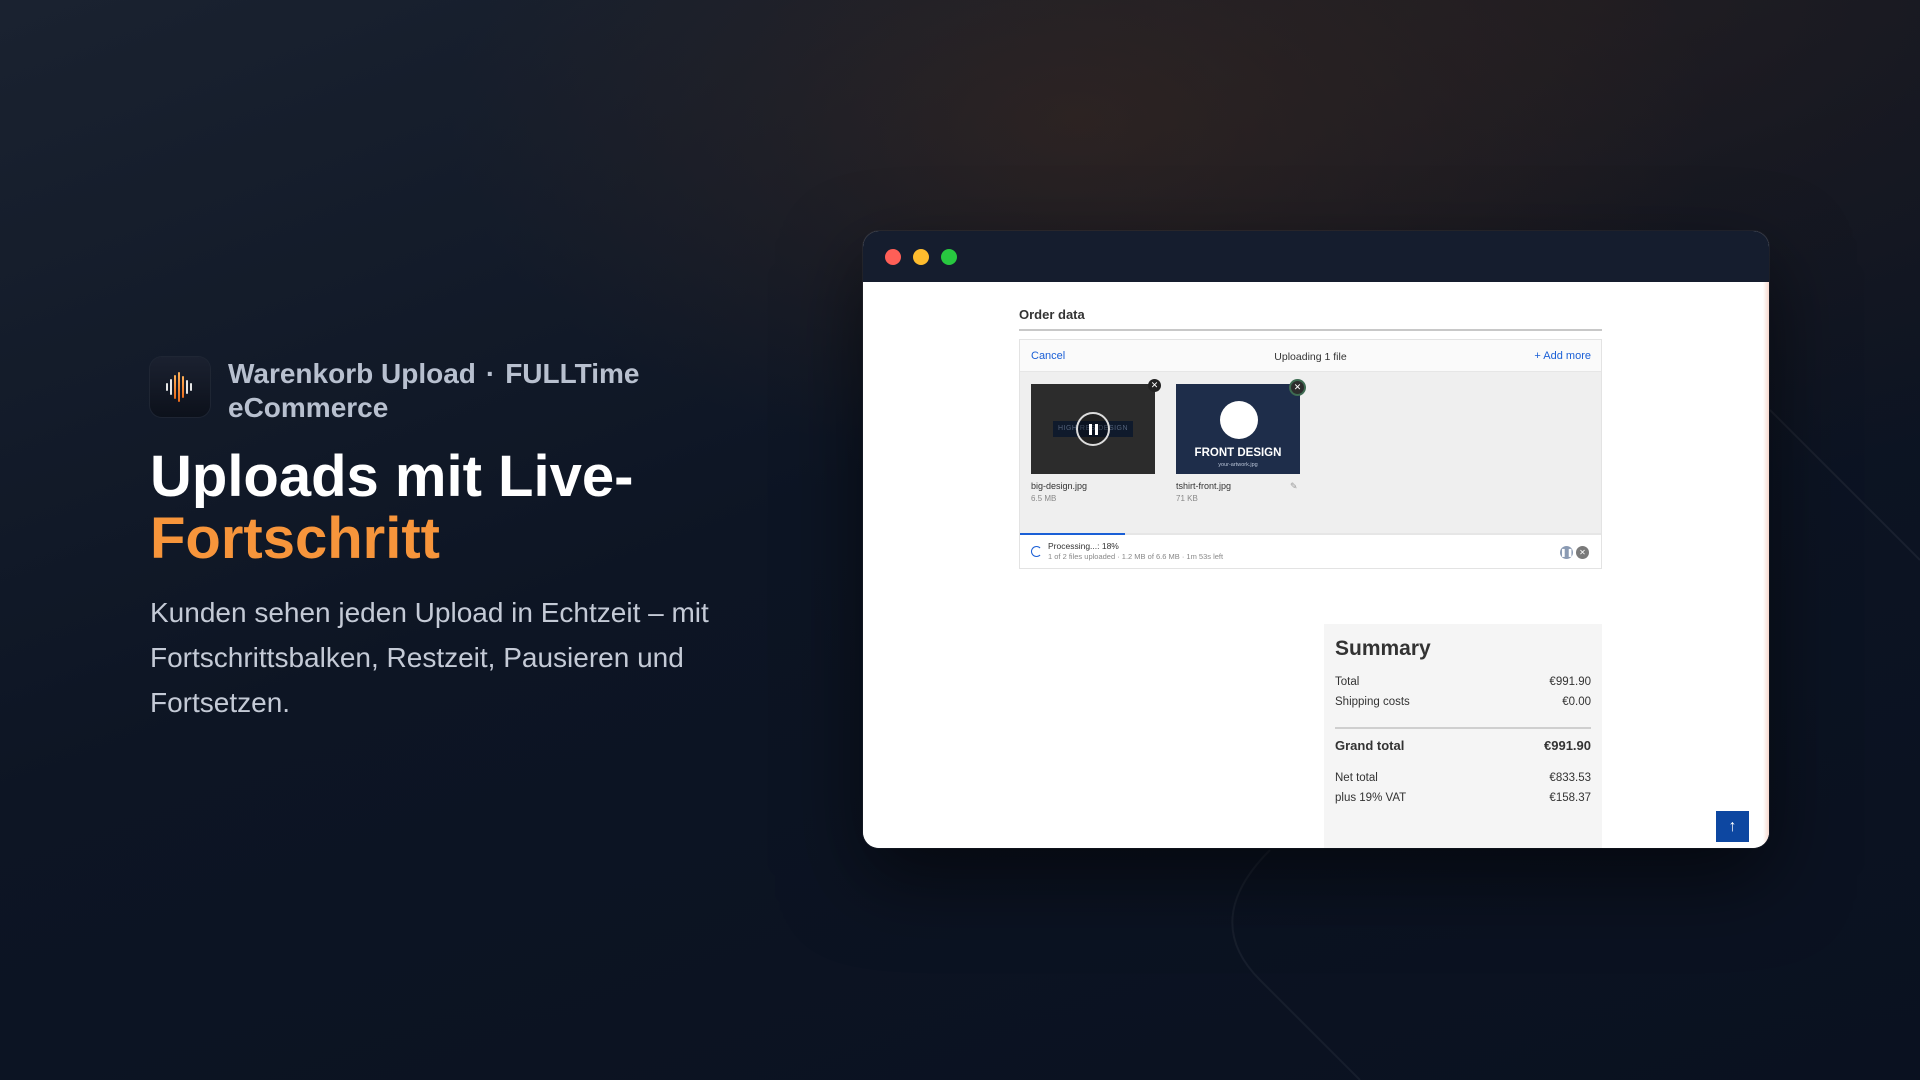 This screenshot has height=1080, width=1920. Describe the element at coordinates (392, 476) in the screenshot. I see `headline-line1: Uploads mit Live-` at that location.